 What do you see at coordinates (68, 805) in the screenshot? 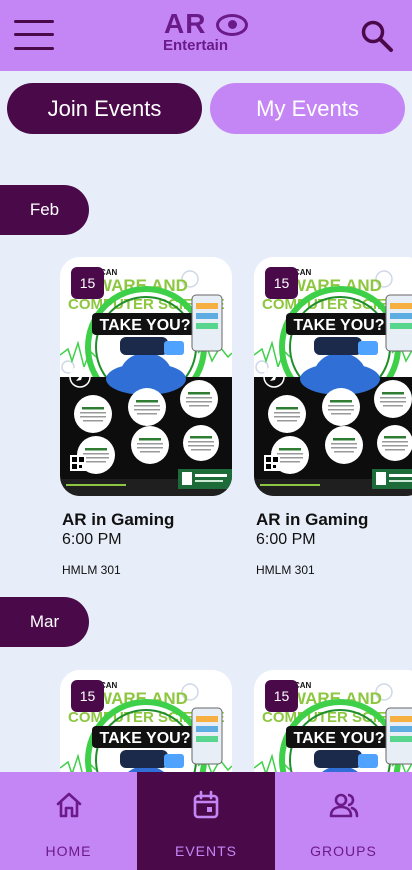
I see `home-icon` at bounding box center [68, 805].